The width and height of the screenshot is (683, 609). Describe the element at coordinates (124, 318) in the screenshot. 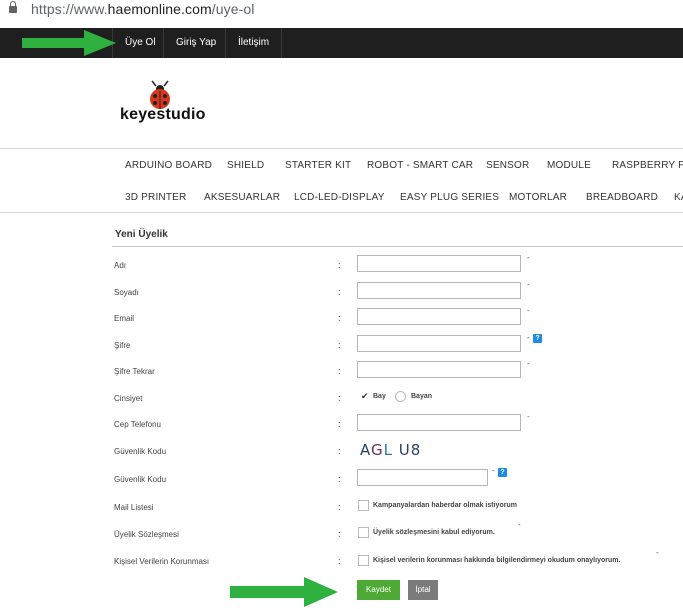

I see `label-email: Email` at that location.